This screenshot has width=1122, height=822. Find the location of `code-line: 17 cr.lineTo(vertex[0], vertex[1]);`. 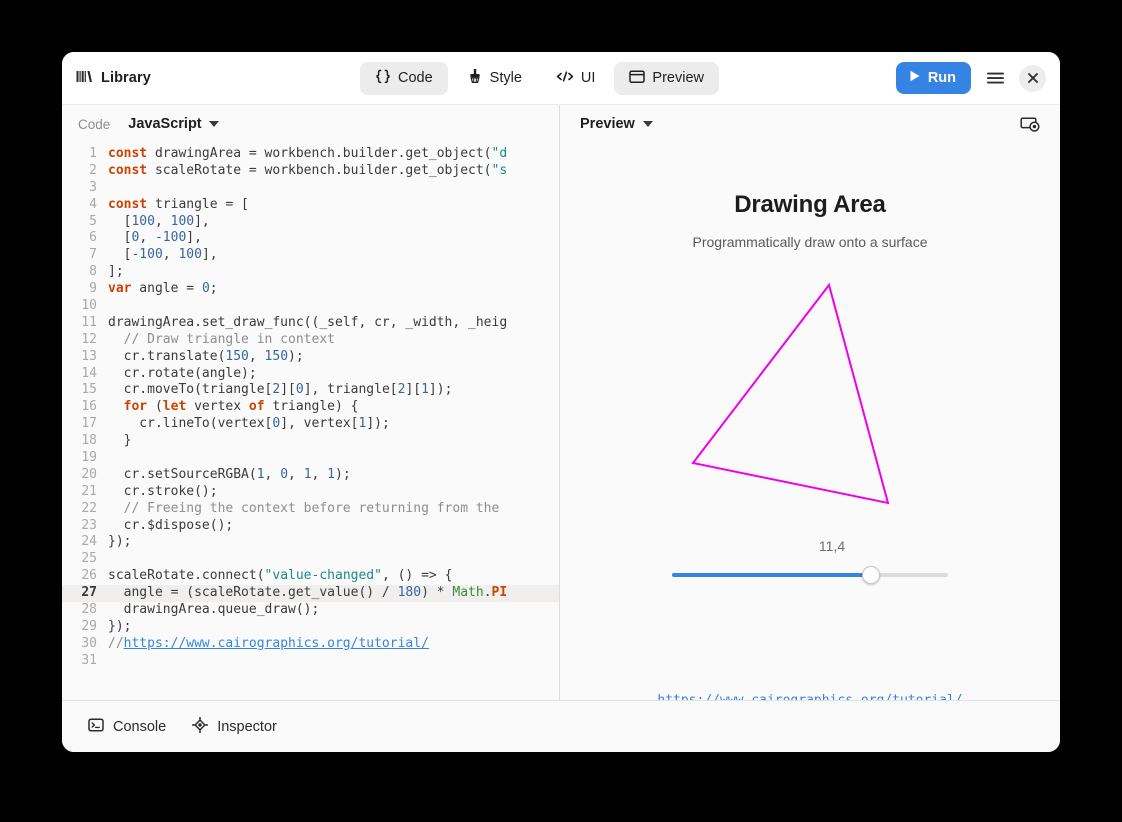

code-line: 17 cr.lineTo(vertex[0], vertex[1]); is located at coordinates (310, 424).